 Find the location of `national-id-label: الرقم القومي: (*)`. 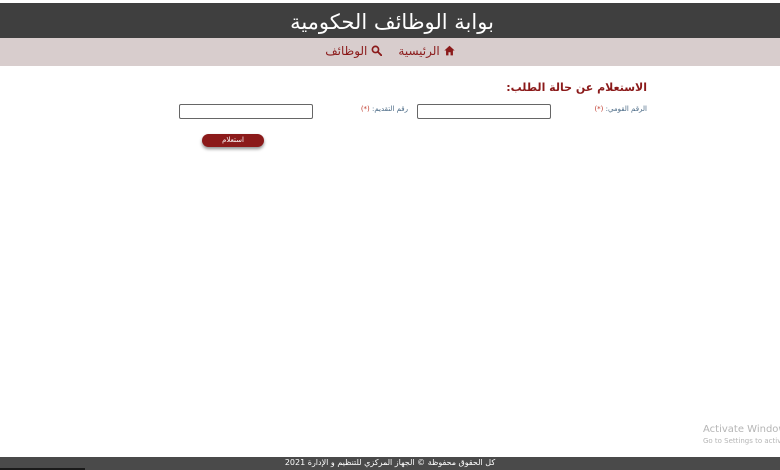

national-id-label: الرقم القومي: (*) is located at coordinates (620, 109).